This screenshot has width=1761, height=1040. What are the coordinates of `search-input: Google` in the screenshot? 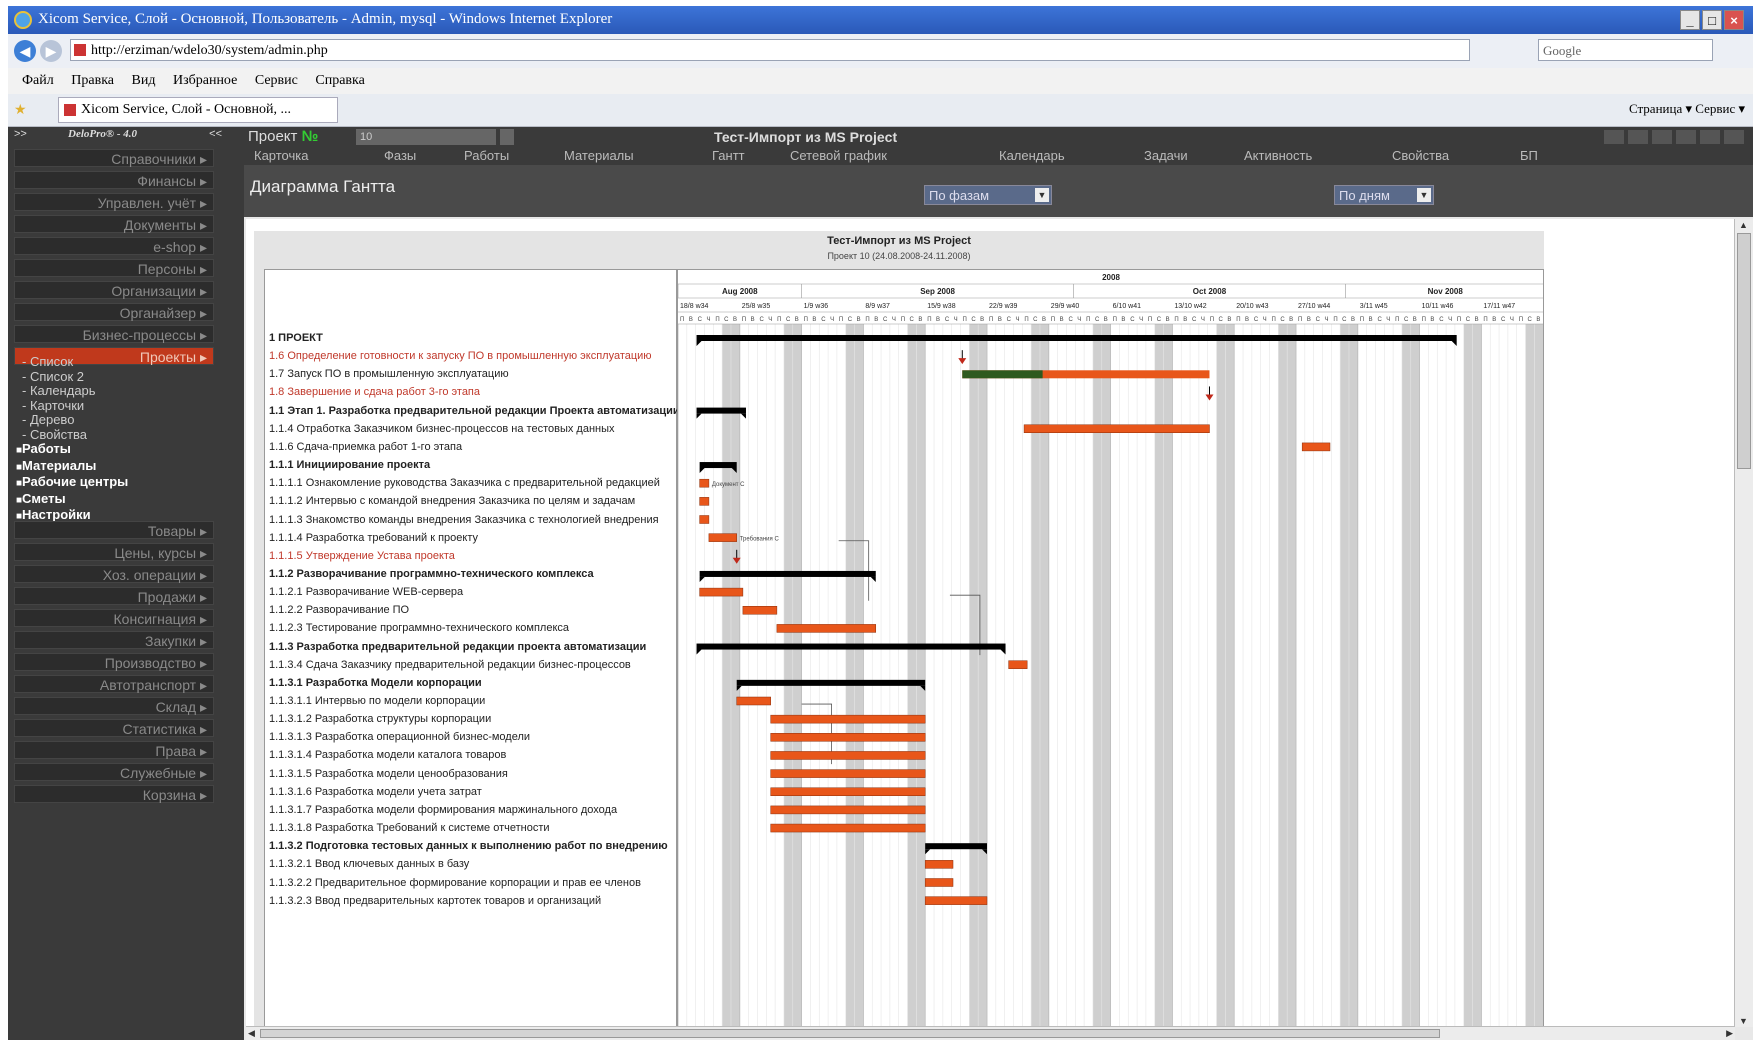 It's located at (1625, 50).